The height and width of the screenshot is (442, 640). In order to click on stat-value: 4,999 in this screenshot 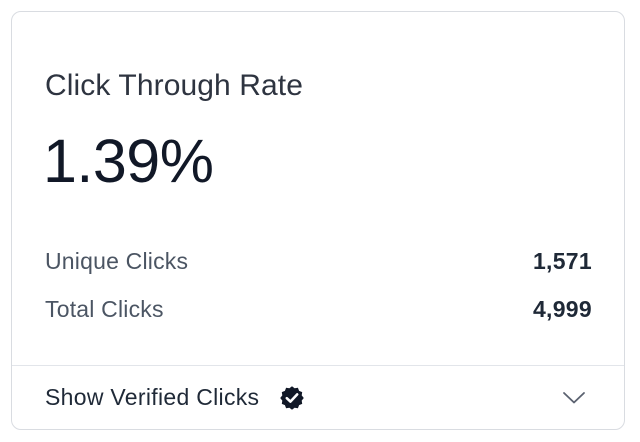, I will do `click(562, 308)`.